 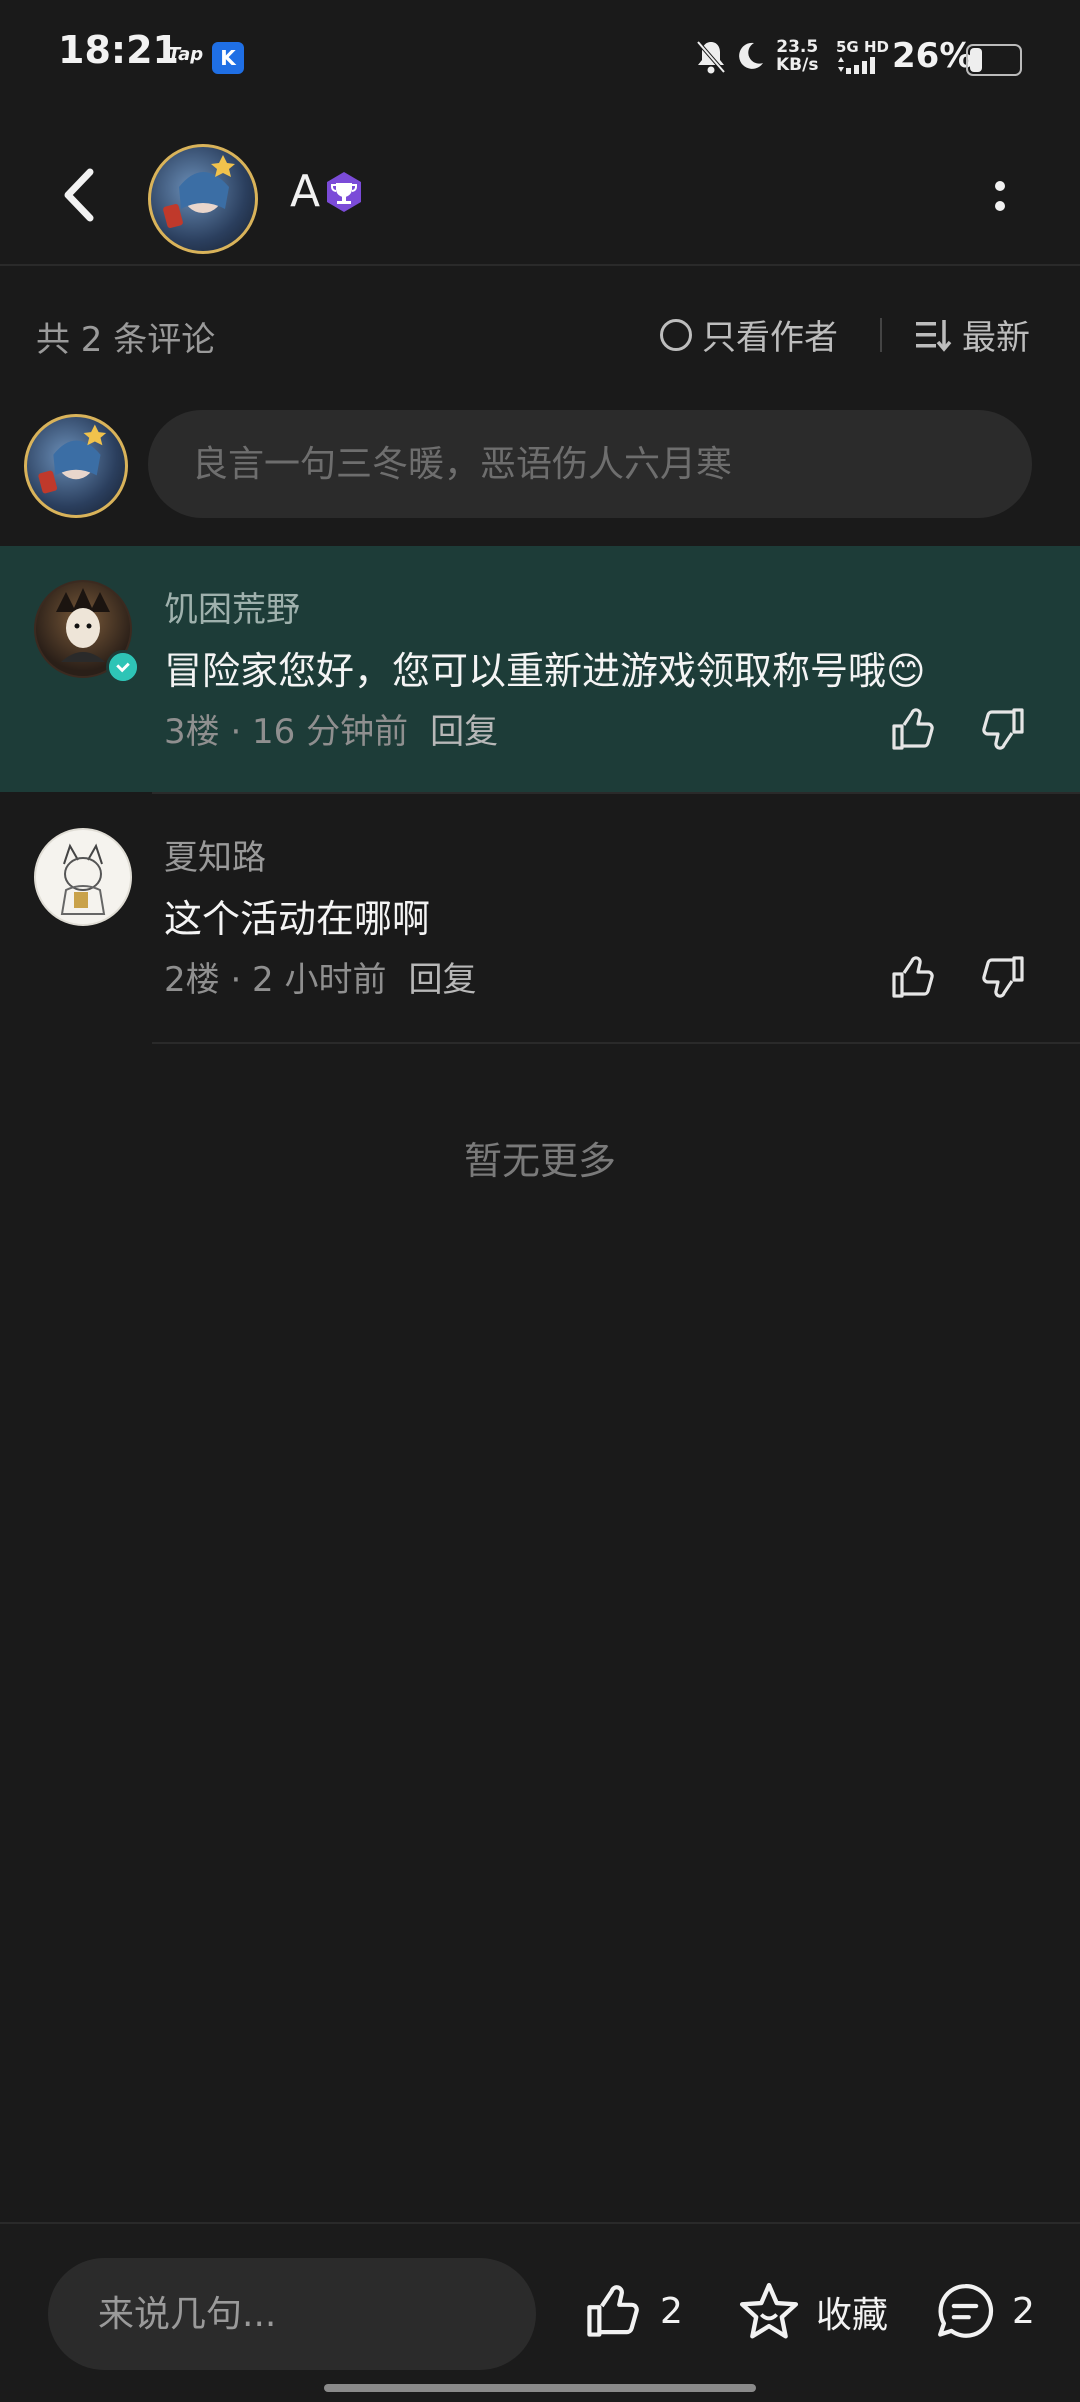 What do you see at coordinates (540, 919) in the screenshot?
I see `comment-item: 夏知路 这个活动在哪啊 2楼 · 2 小时前 回复` at bounding box center [540, 919].